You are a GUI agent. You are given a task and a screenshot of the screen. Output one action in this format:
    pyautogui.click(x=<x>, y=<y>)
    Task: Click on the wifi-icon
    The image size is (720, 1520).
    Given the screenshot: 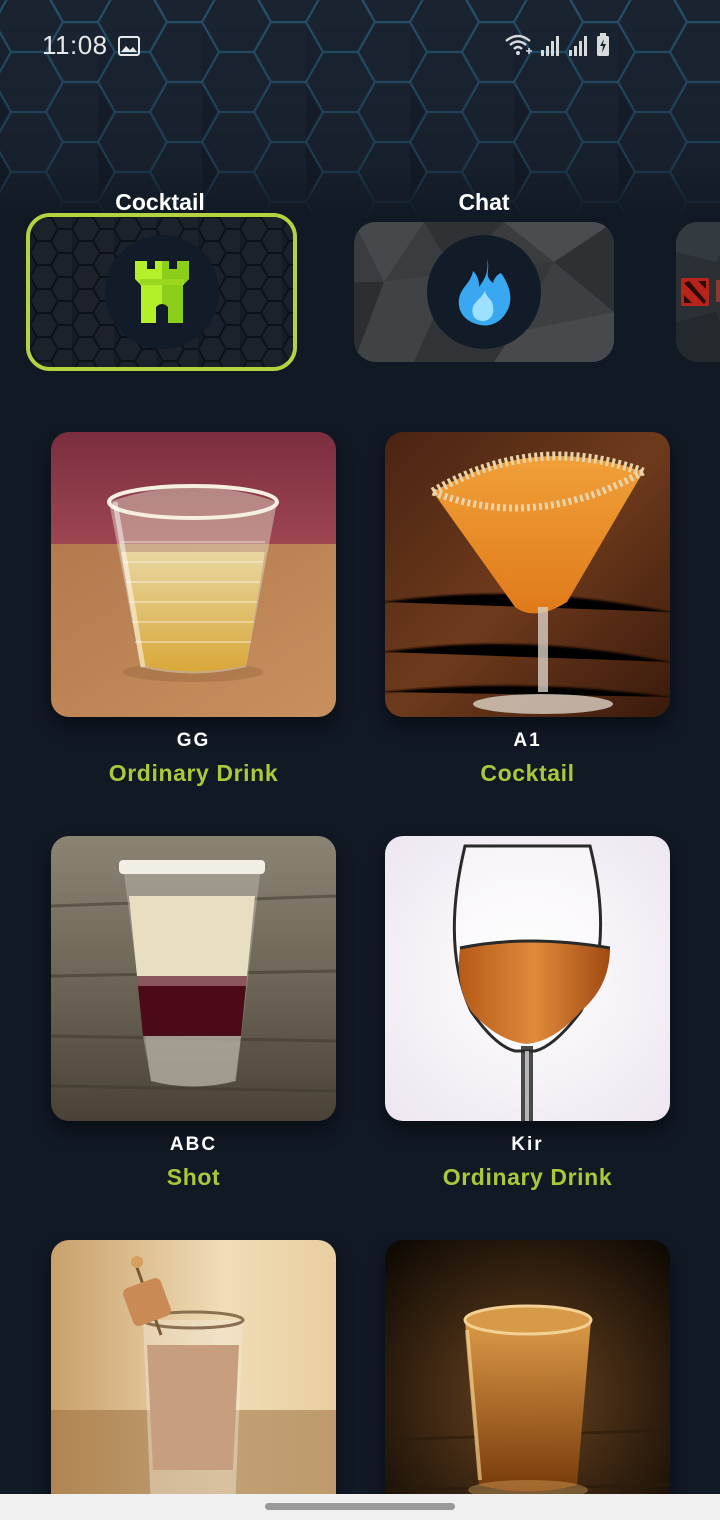 What is the action you would take?
    pyautogui.click(x=518, y=44)
    